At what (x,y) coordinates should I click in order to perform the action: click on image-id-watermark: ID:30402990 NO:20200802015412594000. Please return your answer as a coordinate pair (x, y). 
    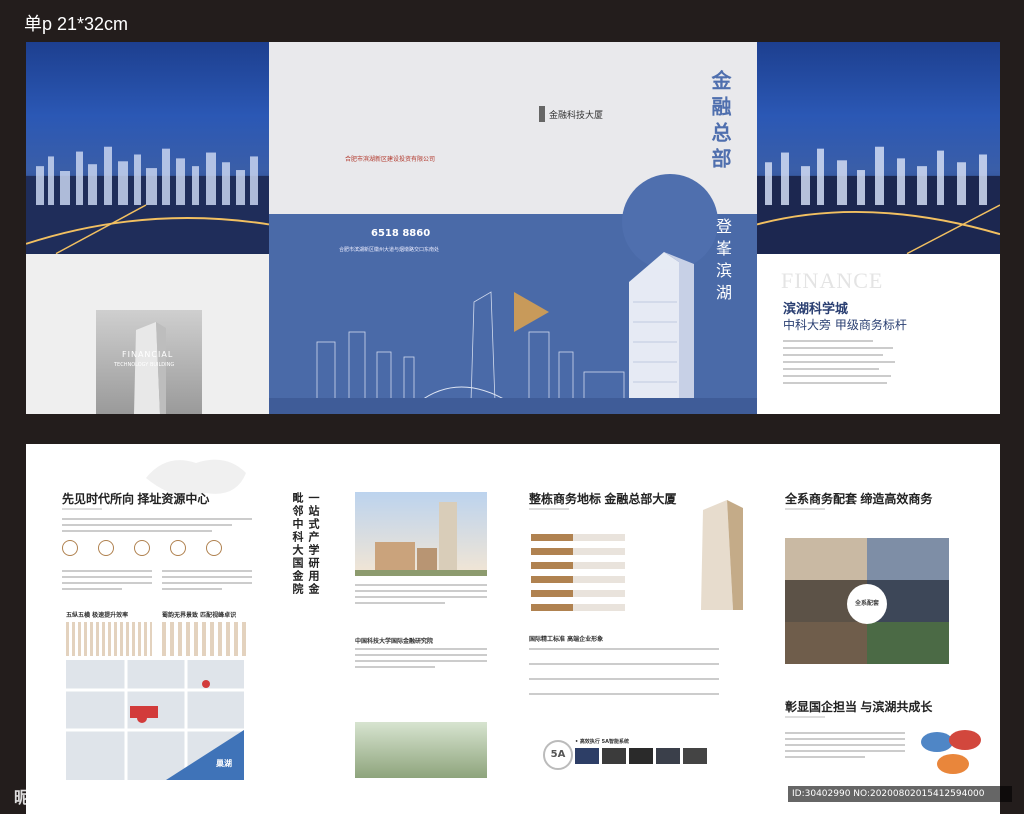
    Looking at the image, I should click on (900, 794).